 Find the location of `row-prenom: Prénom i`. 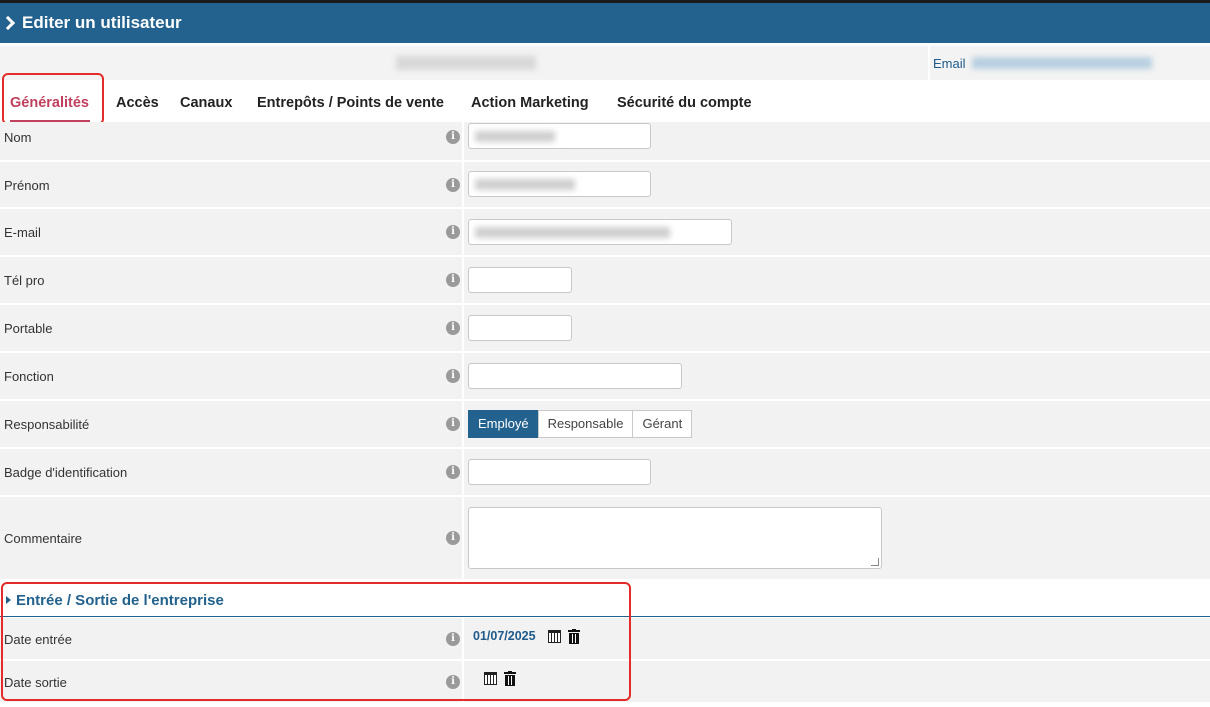

row-prenom: Prénom i is located at coordinates (605, 184).